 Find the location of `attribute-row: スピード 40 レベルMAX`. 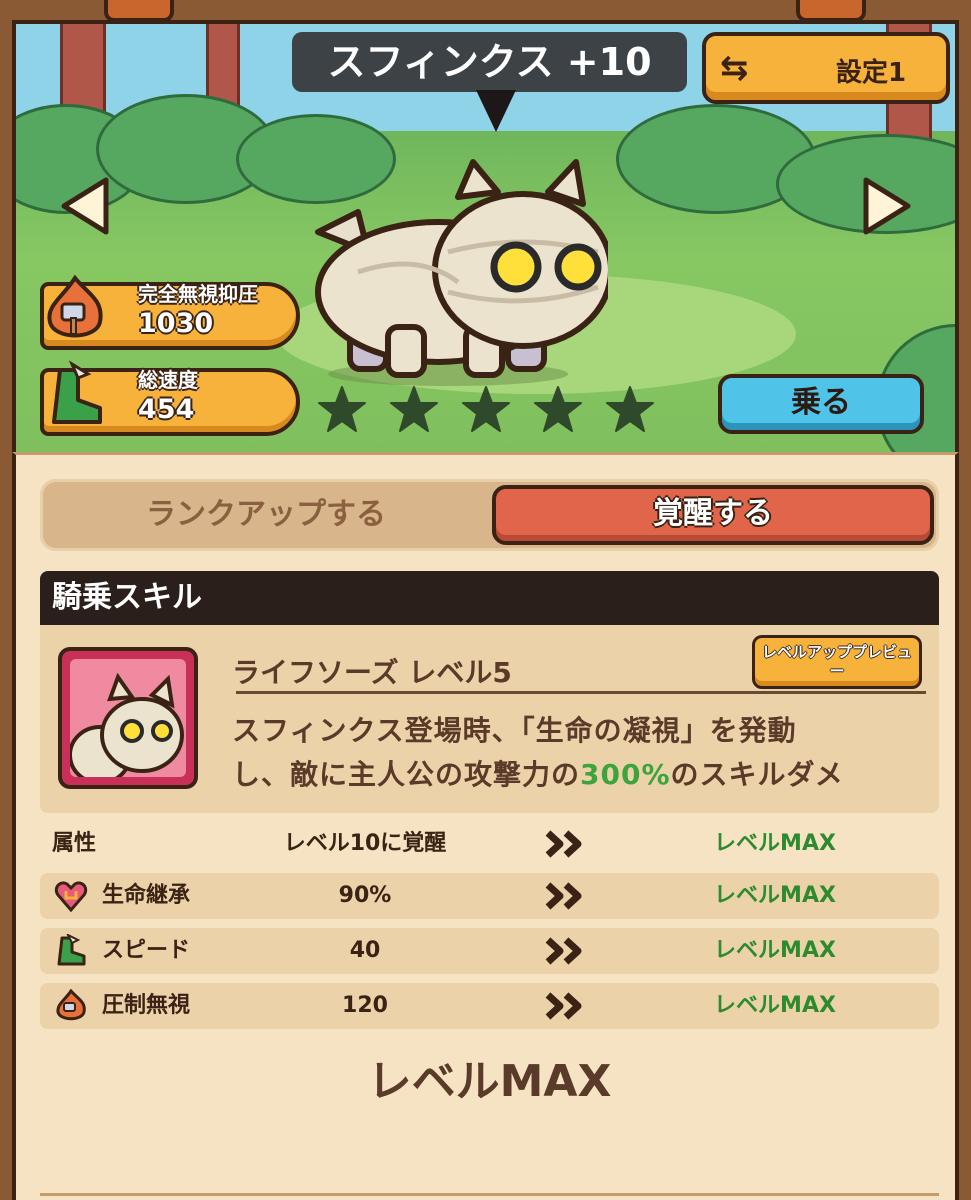

attribute-row: スピード 40 レベルMAX is located at coordinates (489, 951).